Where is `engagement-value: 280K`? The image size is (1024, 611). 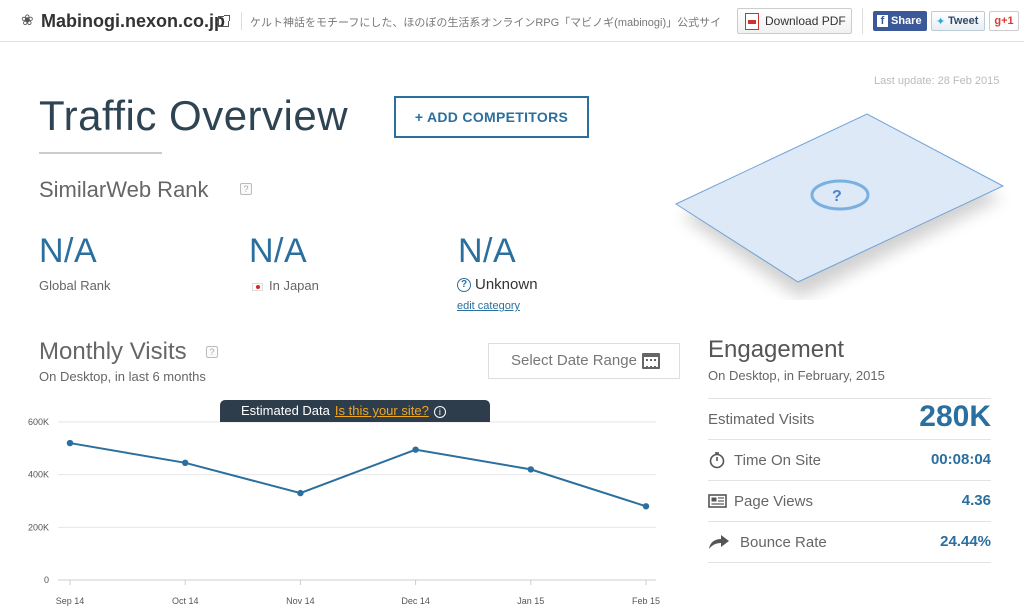
engagement-value: 280K is located at coordinates (955, 416).